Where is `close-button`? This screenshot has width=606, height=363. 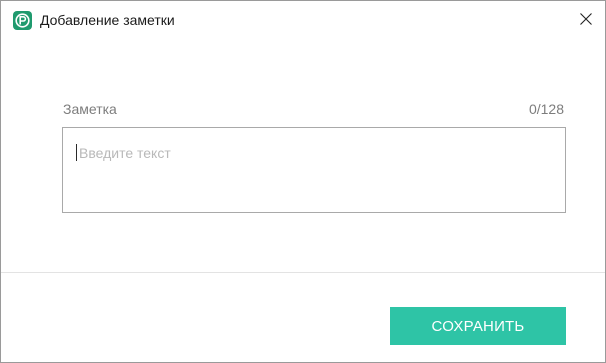
close-button is located at coordinates (586, 20).